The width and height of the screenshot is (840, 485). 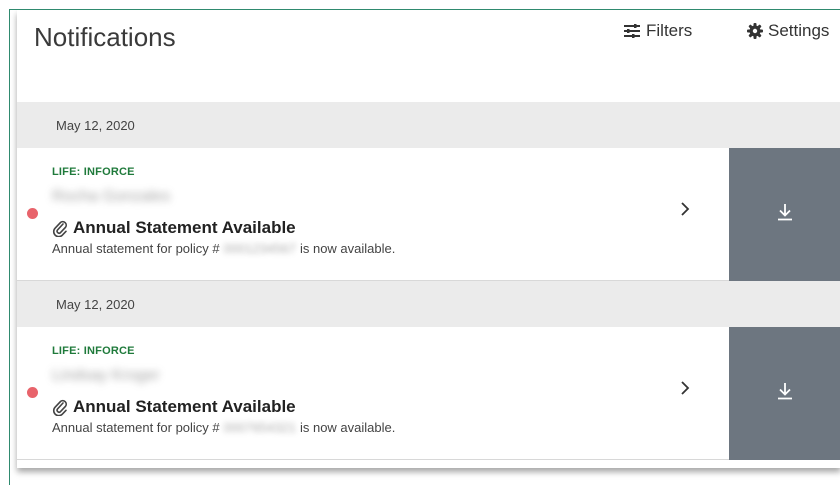 I want to click on policyholder-name: Rocha Gonzales, so click(x=111, y=196).